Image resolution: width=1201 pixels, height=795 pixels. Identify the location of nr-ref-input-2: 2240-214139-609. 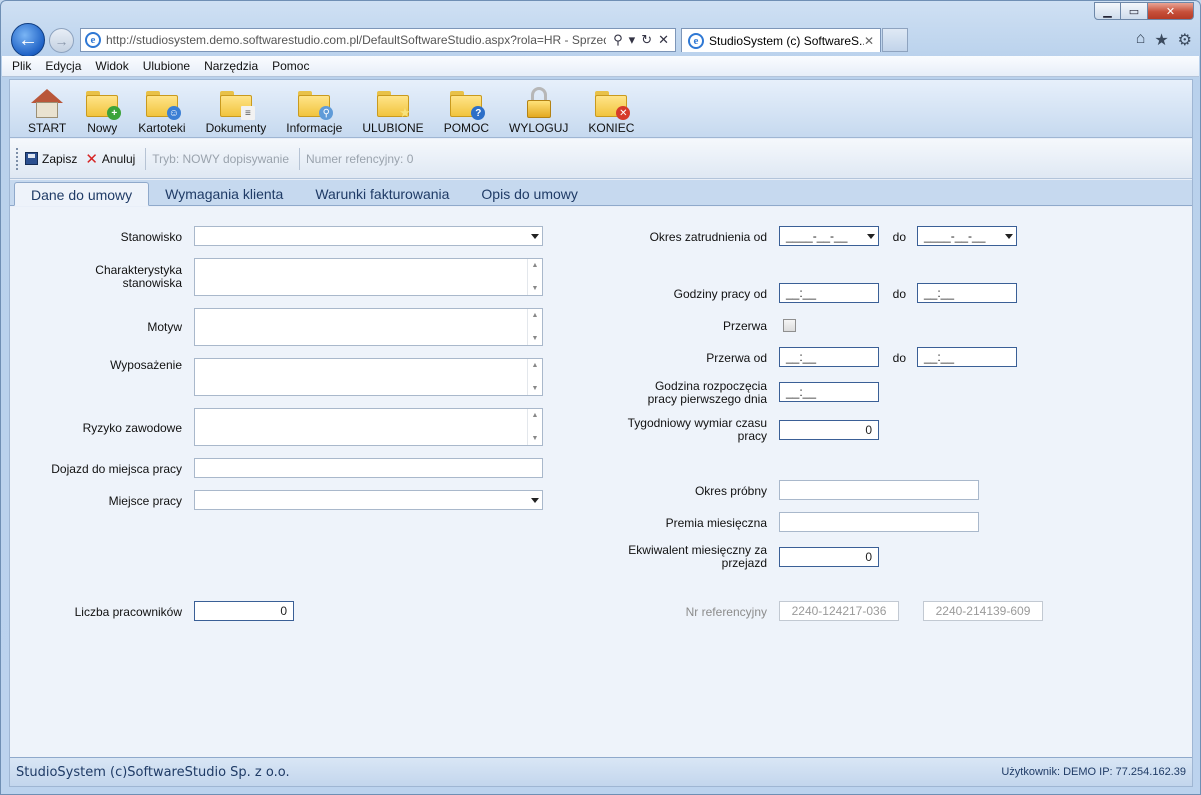
(983, 611).